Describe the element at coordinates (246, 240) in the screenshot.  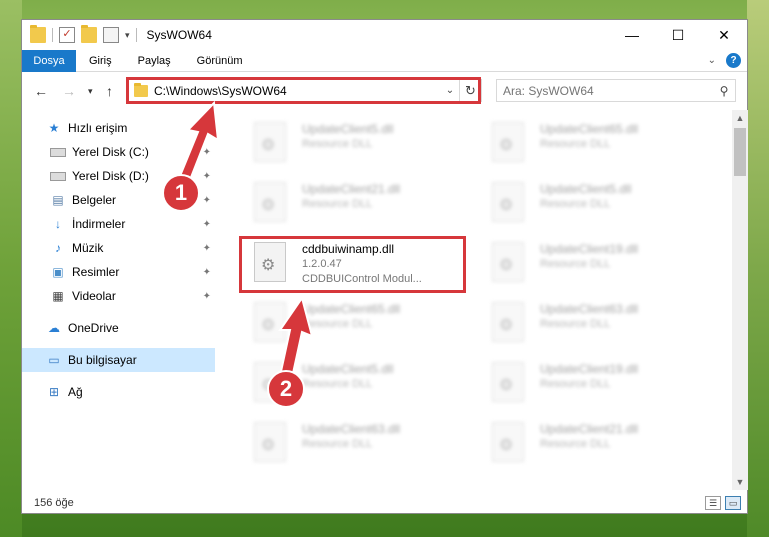
I see `annotation-arrows` at that location.